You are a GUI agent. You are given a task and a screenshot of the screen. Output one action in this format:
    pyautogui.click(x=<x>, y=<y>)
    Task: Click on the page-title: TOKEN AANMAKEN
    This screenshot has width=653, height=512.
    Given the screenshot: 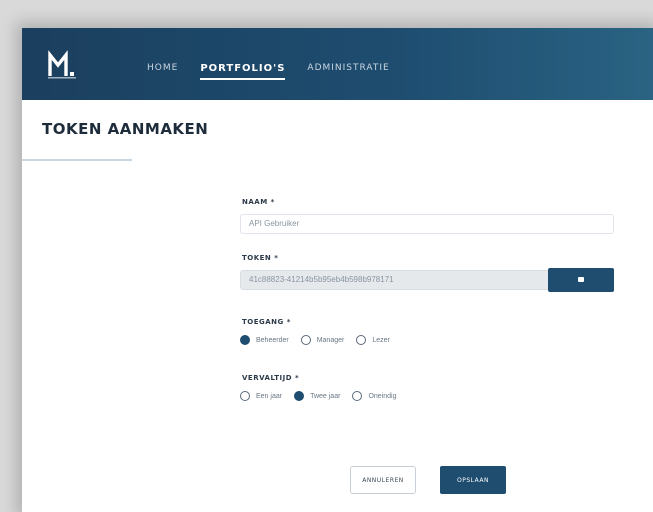 What is the action you would take?
    pyautogui.click(x=125, y=129)
    